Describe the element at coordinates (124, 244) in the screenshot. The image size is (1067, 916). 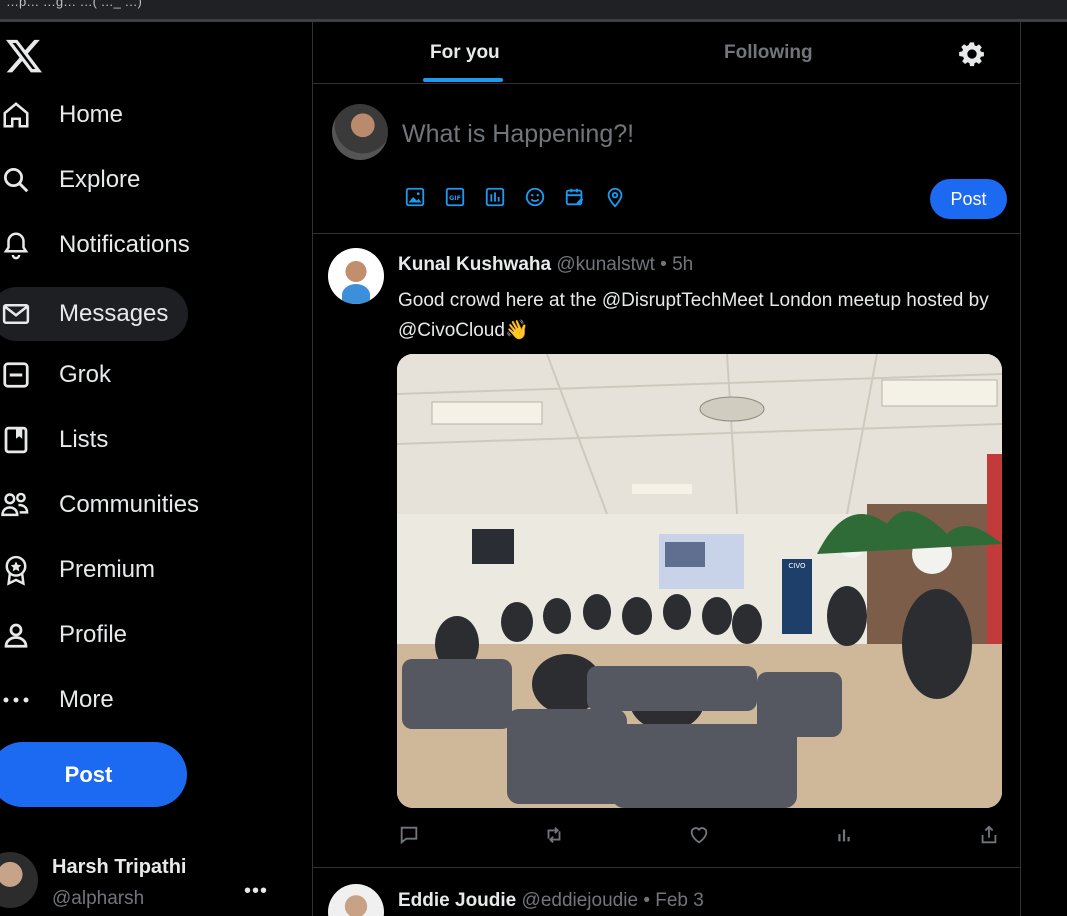
I see `sidebar-item-label: Notifications` at that location.